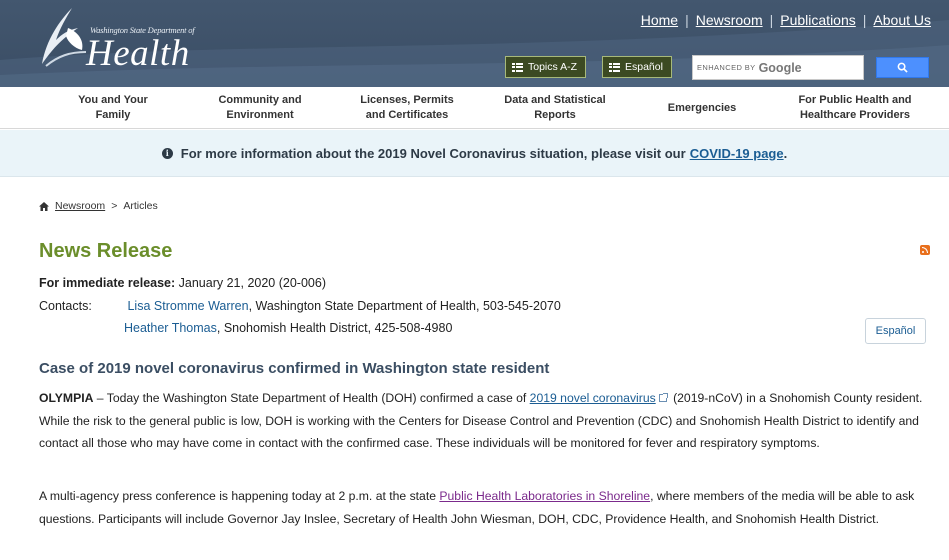 The width and height of the screenshot is (949, 560). What do you see at coordinates (260, 108) in the screenshot?
I see `nav-community-environment: Community and Environment` at bounding box center [260, 108].